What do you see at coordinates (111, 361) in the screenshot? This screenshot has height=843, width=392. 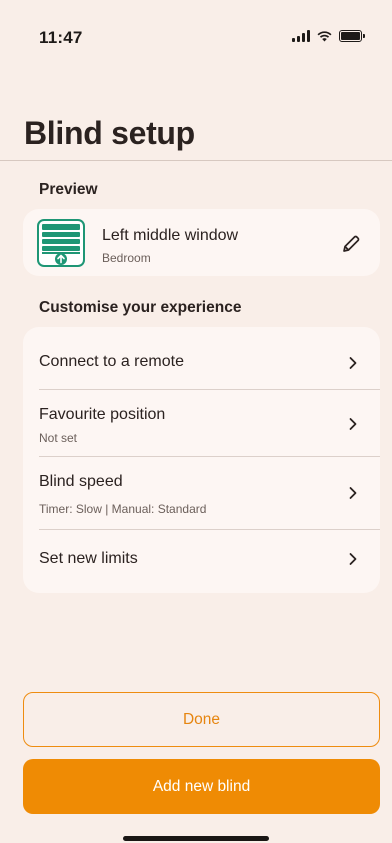 I see `row-label: Connect to a remote` at bounding box center [111, 361].